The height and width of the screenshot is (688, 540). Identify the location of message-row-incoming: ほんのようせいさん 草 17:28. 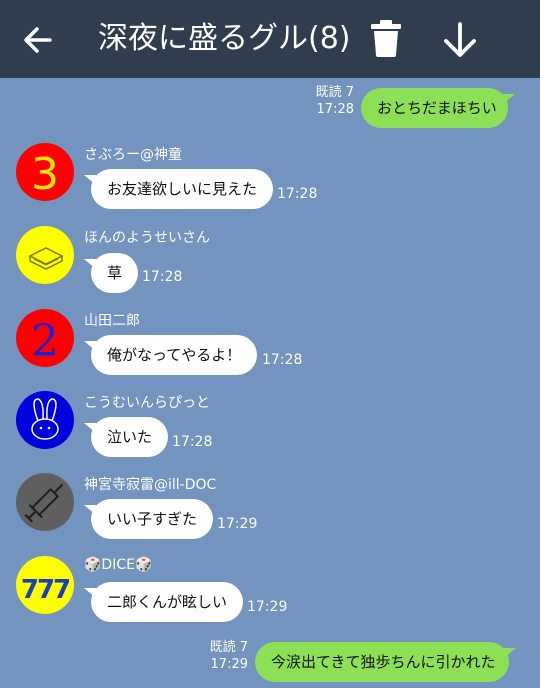
(270, 263).